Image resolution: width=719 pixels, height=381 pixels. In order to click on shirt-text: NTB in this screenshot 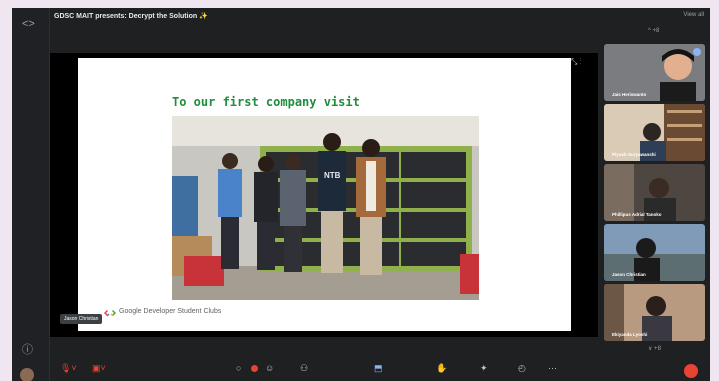, I will do `click(332, 175)`.